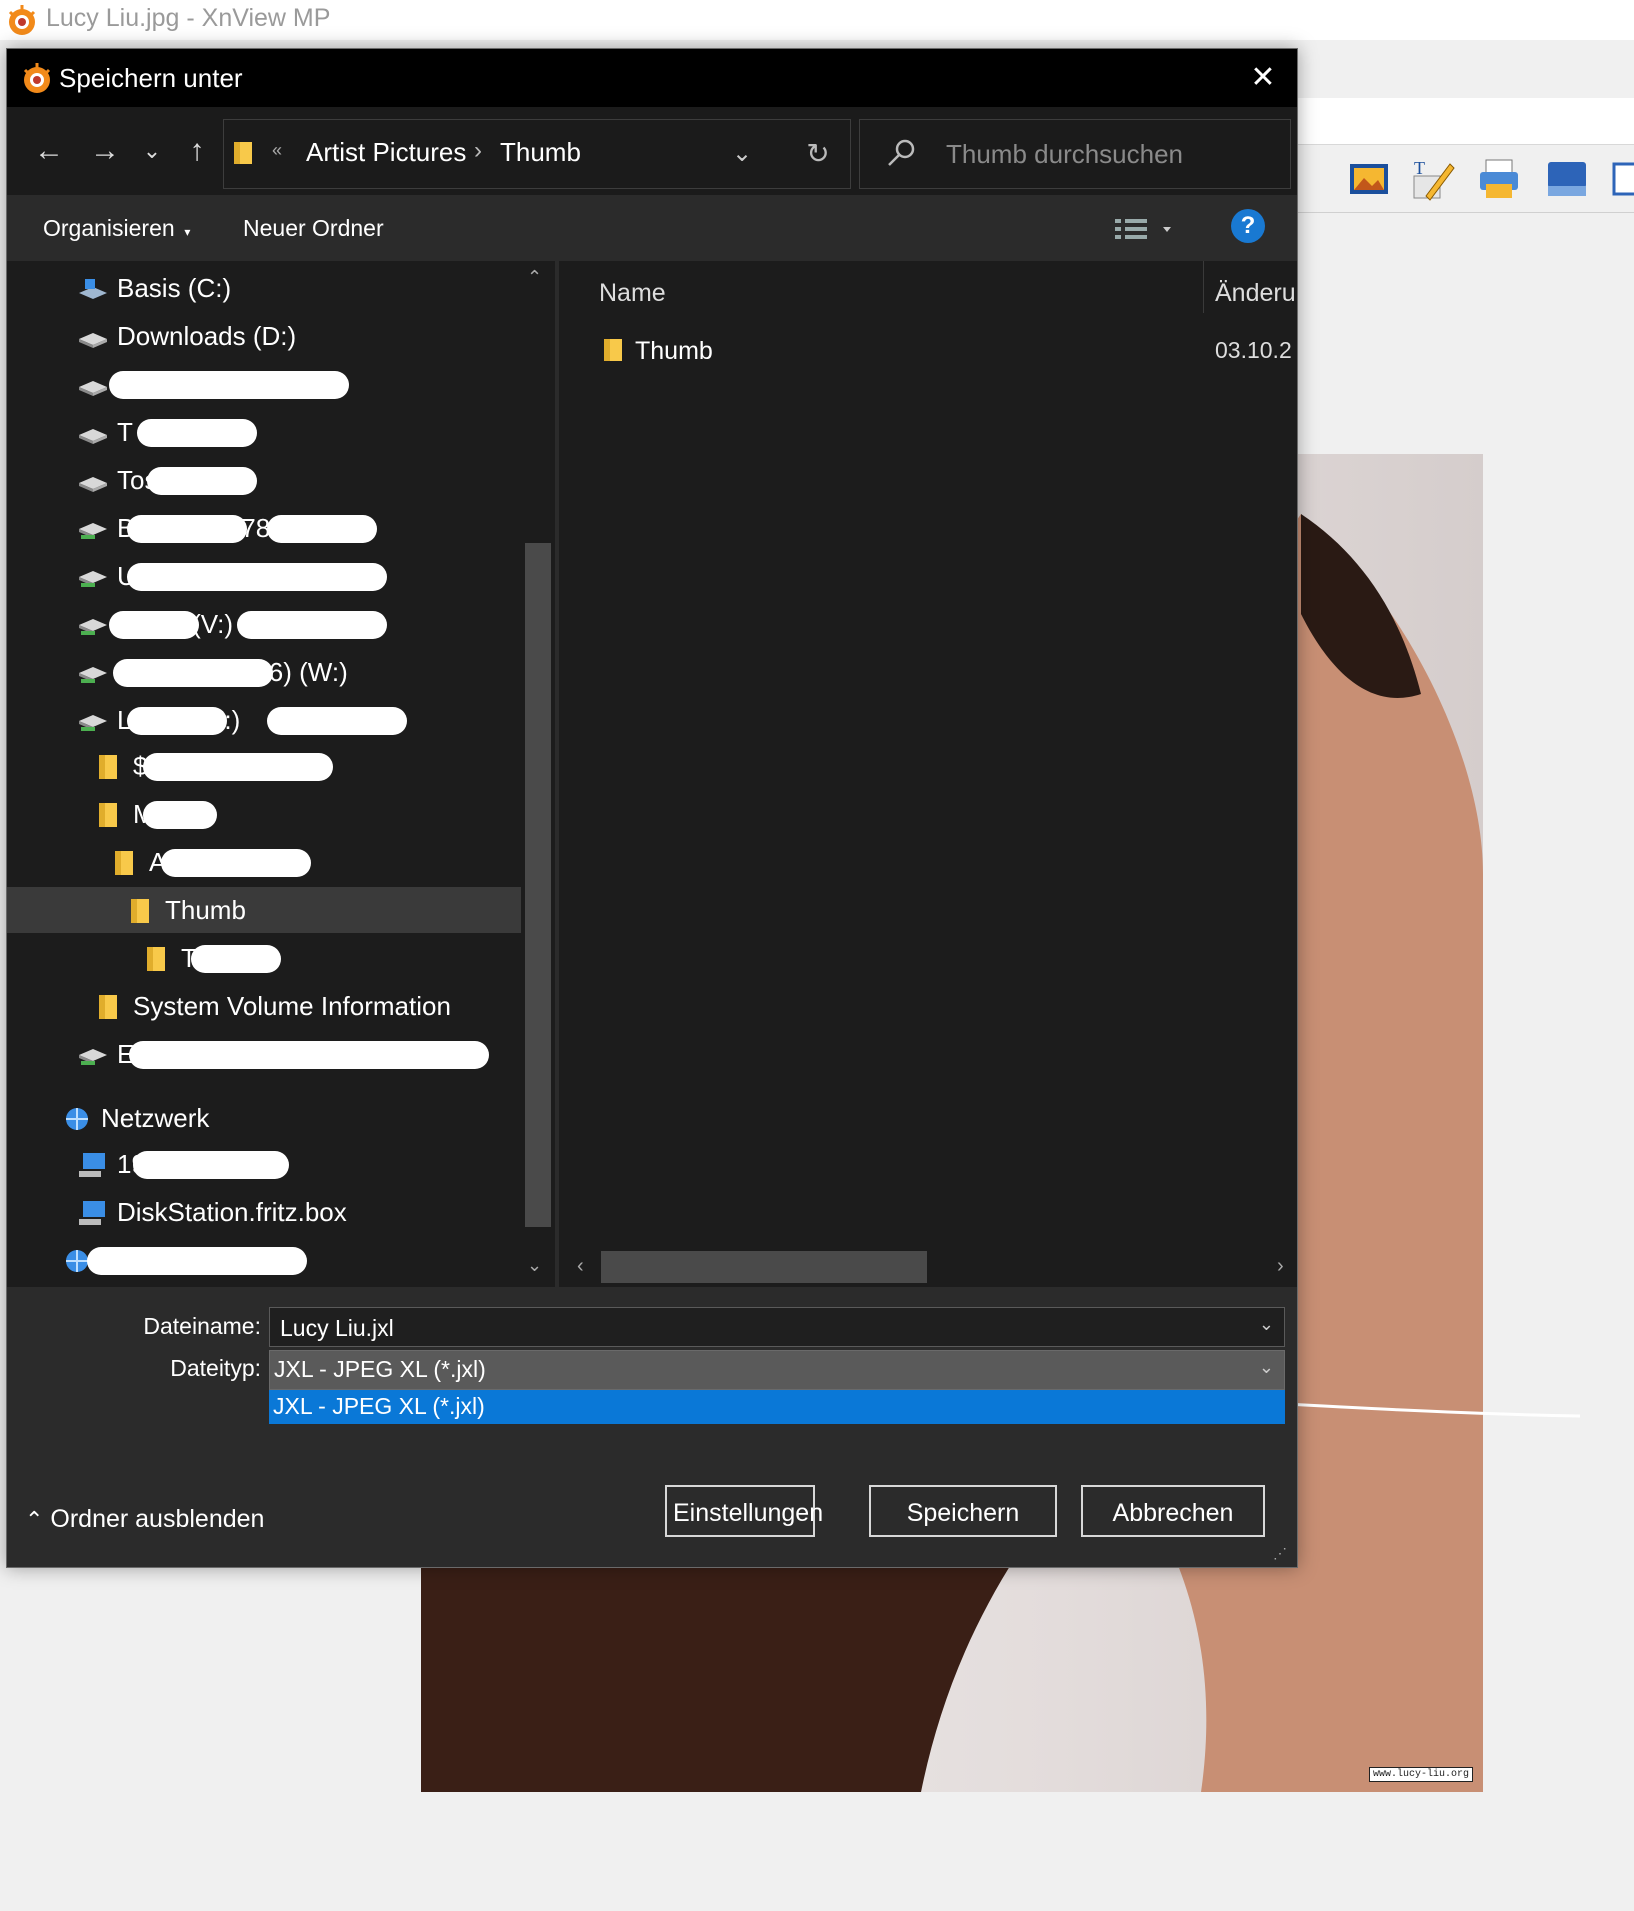 The width and height of the screenshot is (1634, 1911). Describe the element at coordinates (764, 1267) in the screenshot. I see `horizontal-scrollbar-thumb` at that location.